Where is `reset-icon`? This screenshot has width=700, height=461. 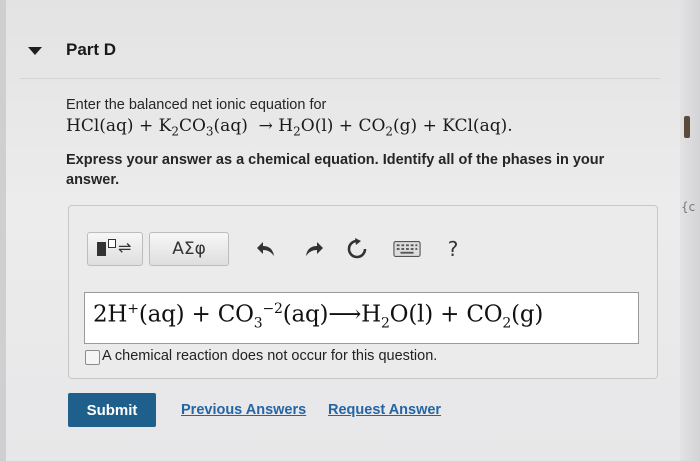 reset-icon is located at coordinates (357, 249).